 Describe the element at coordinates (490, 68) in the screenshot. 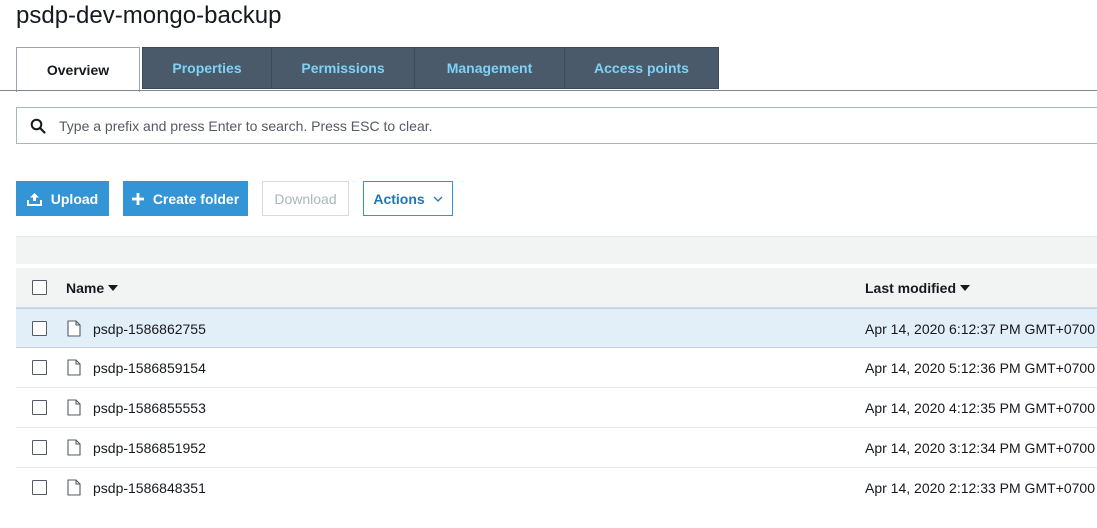

I see `tab-management: Management` at that location.